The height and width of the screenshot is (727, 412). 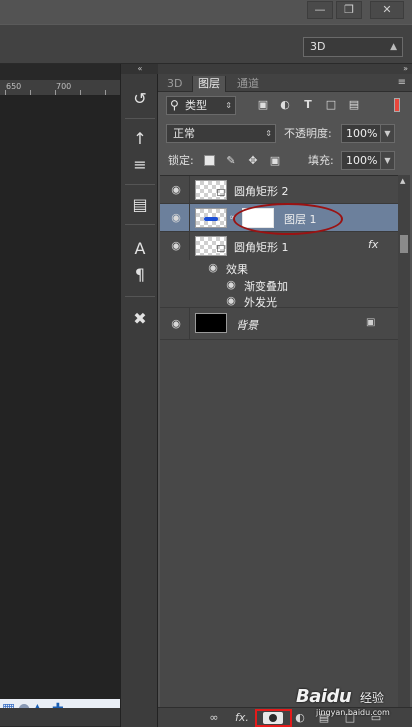 What do you see at coordinates (214, 718) in the screenshot?
I see `link-layers-icon: ∞` at bounding box center [214, 718].